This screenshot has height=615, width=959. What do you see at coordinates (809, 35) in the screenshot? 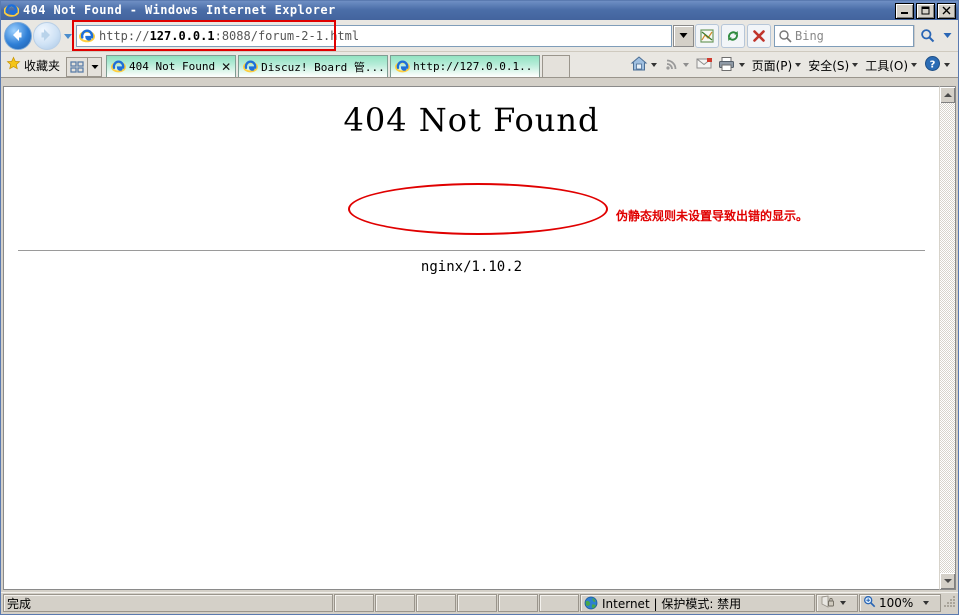
I see `search-text: Bing` at bounding box center [809, 35].